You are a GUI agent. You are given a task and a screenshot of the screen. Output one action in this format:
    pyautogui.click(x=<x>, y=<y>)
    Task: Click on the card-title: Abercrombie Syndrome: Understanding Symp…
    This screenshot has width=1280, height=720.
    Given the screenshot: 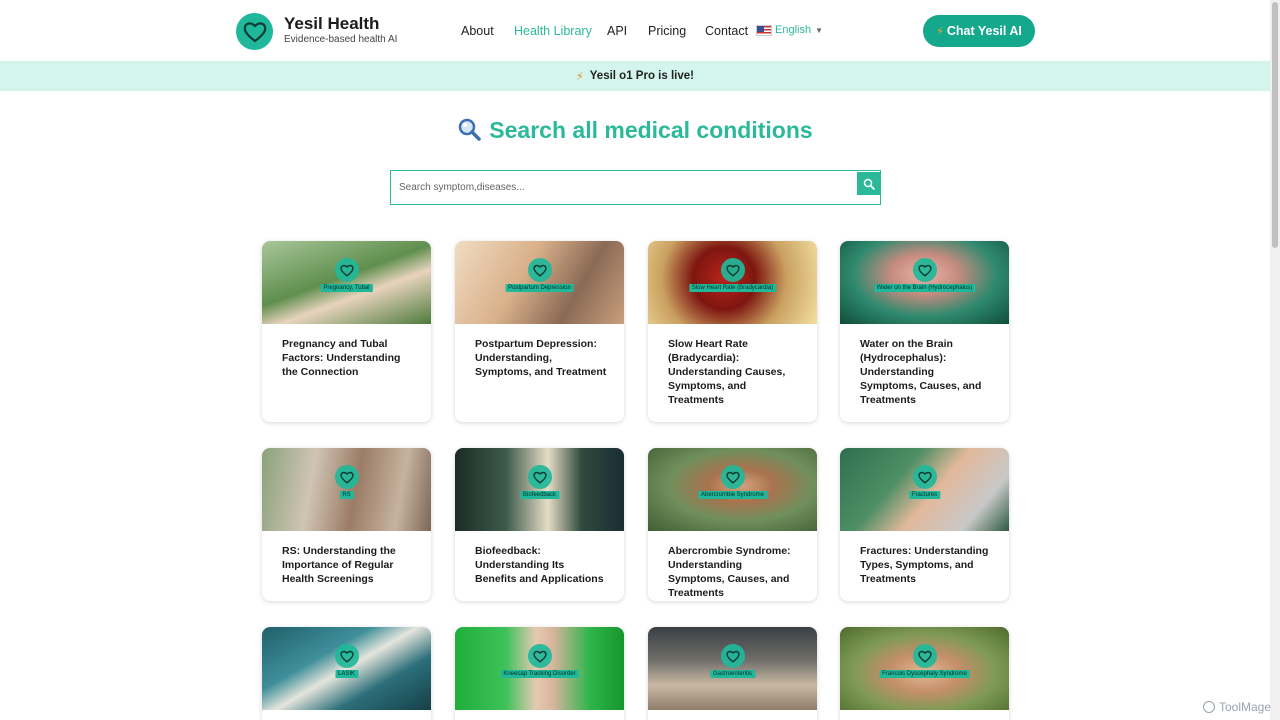 What is the action you would take?
    pyautogui.click(x=729, y=572)
    